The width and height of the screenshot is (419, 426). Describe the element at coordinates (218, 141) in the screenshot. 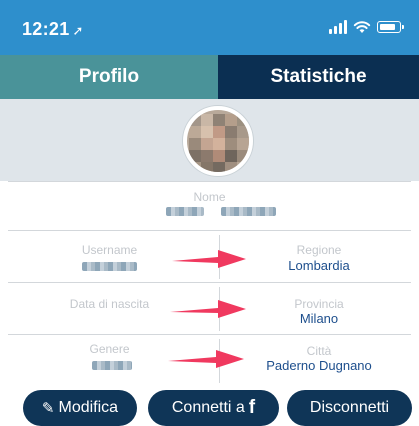

I see `avatar` at that location.